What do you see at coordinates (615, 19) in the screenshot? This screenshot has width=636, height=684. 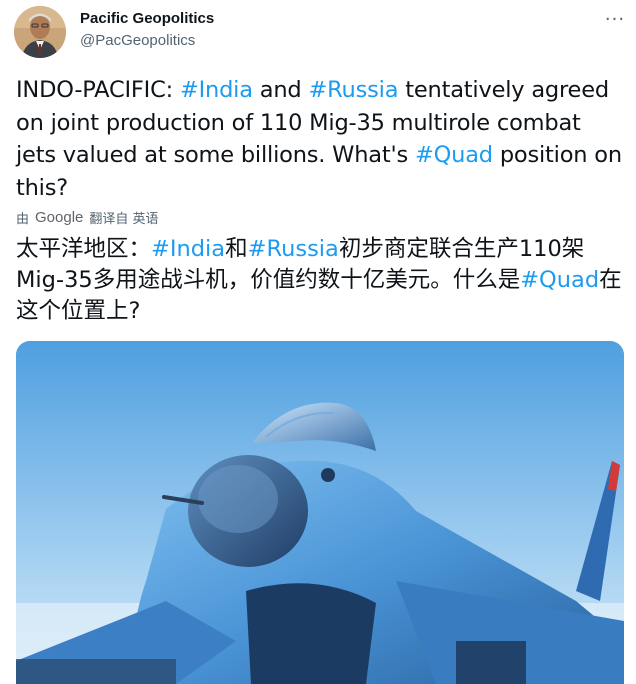 I see `more-options-icon: ···` at bounding box center [615, 19].